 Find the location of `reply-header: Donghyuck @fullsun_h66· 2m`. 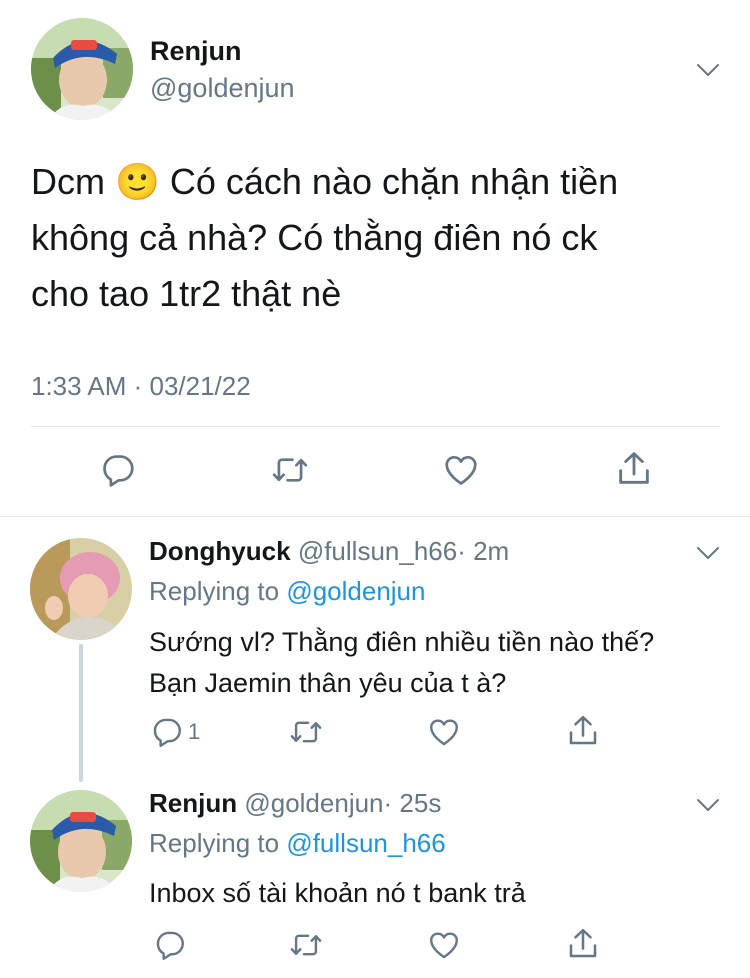

reply-header: Donghyuck @fullsun_h66· 2m is located at coordinates (329, 551).